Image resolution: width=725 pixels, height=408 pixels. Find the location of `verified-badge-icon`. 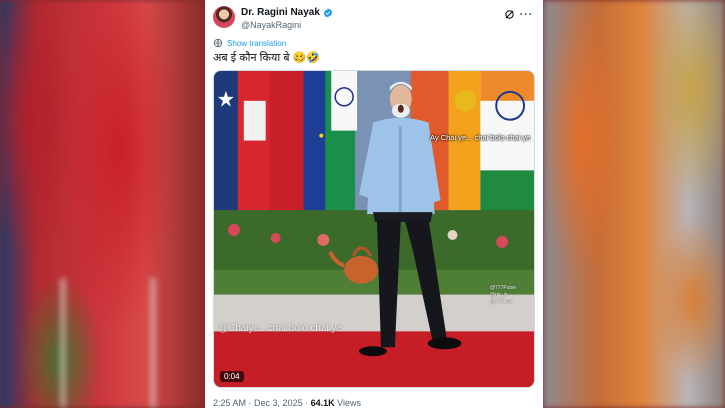

verified-badge-icon is located at coordinates (328, 12).